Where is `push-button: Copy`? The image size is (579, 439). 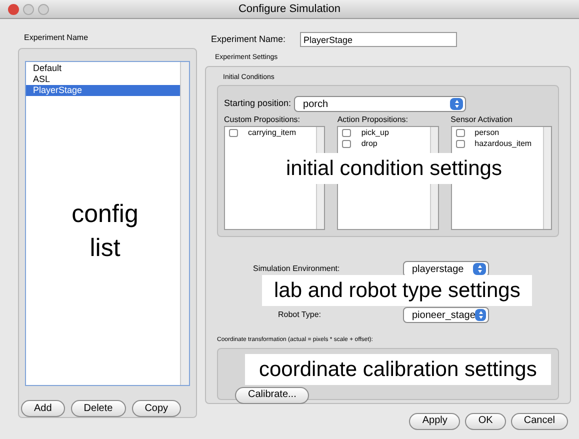
push-button: Copy is located at coordinates (157, 408).